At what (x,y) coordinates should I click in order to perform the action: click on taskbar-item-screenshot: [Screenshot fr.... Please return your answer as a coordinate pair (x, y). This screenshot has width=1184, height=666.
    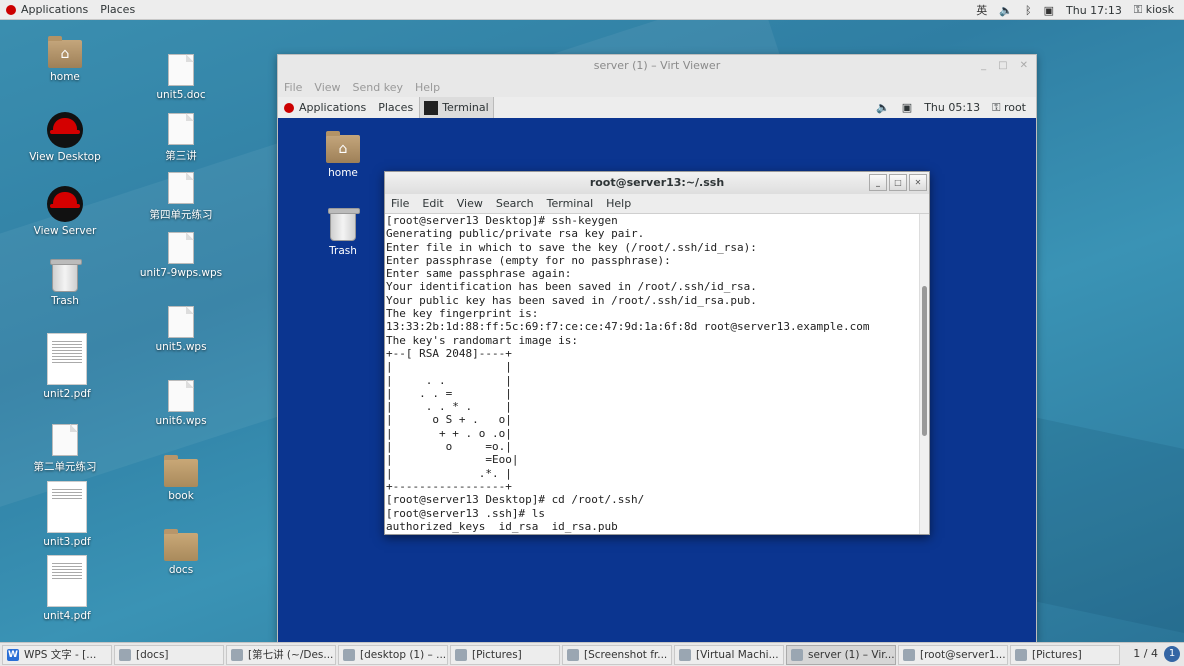
    Looking at the image, I should click on (617, 654).